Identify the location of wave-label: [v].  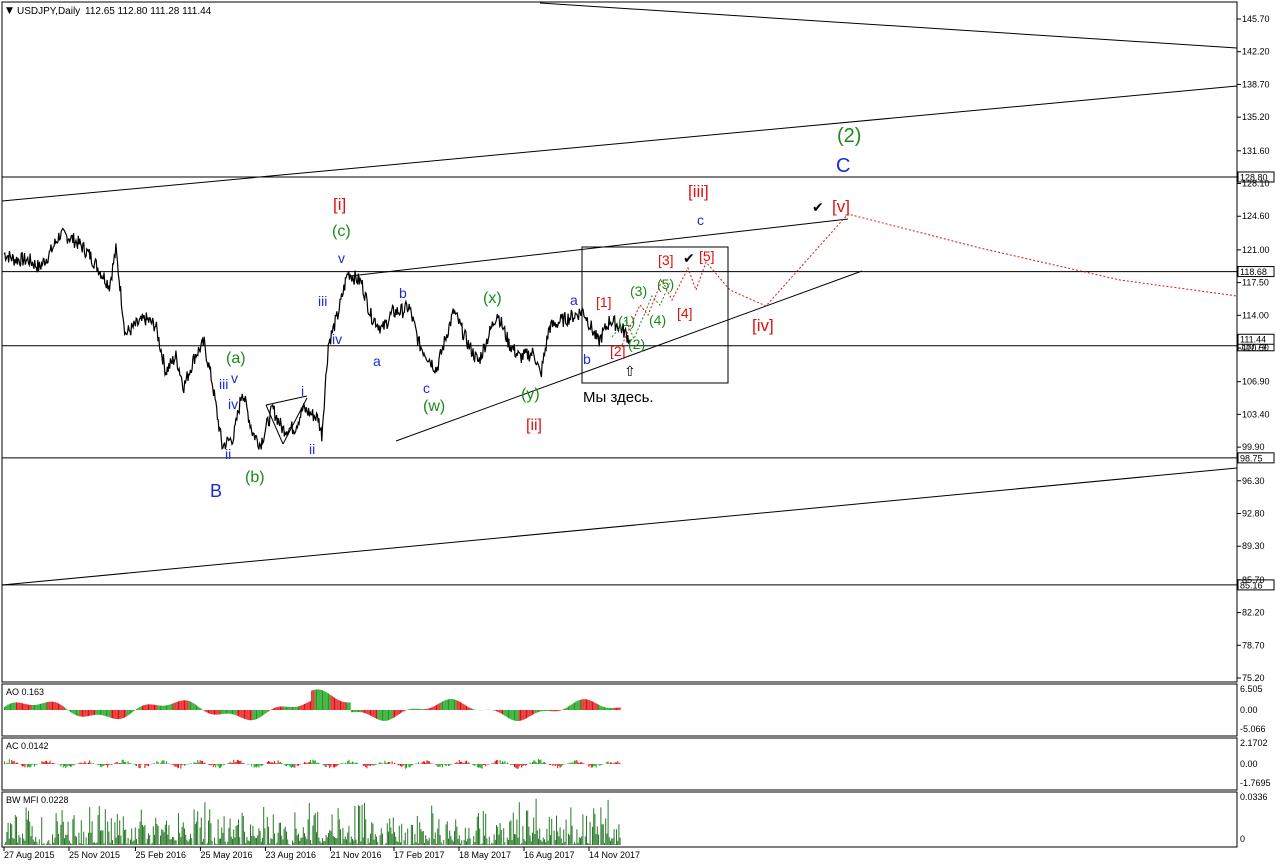
(841, 206).